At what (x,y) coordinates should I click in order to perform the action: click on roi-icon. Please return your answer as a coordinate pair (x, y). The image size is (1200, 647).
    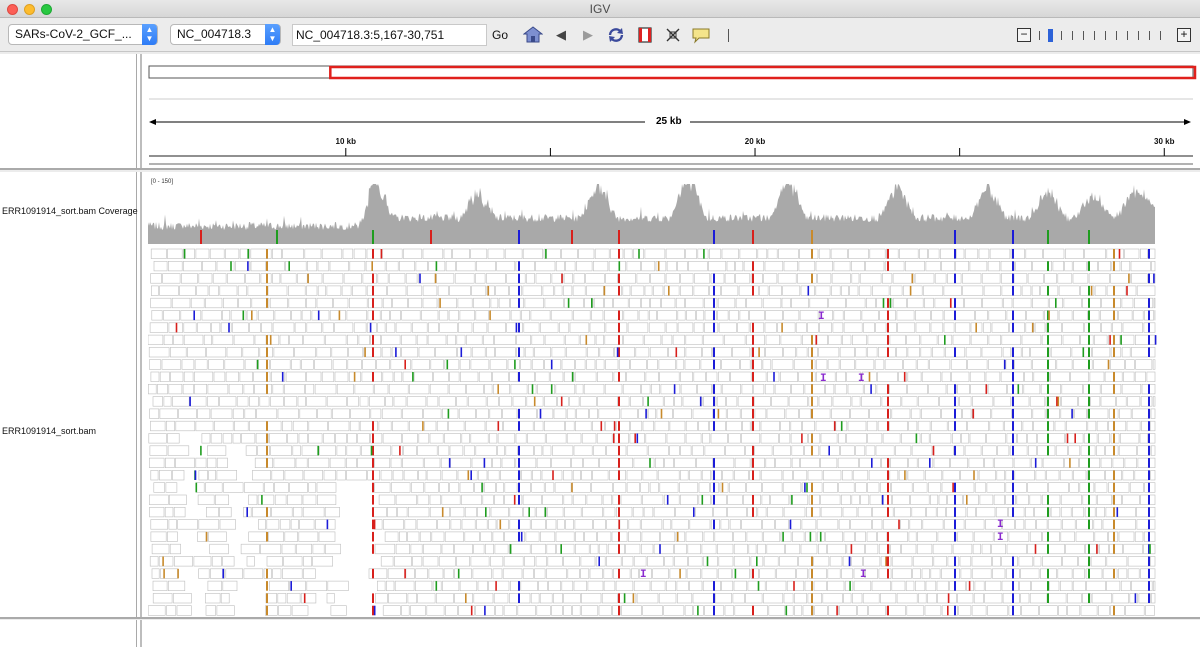
    Looking at the image, I should click on (645, 35).